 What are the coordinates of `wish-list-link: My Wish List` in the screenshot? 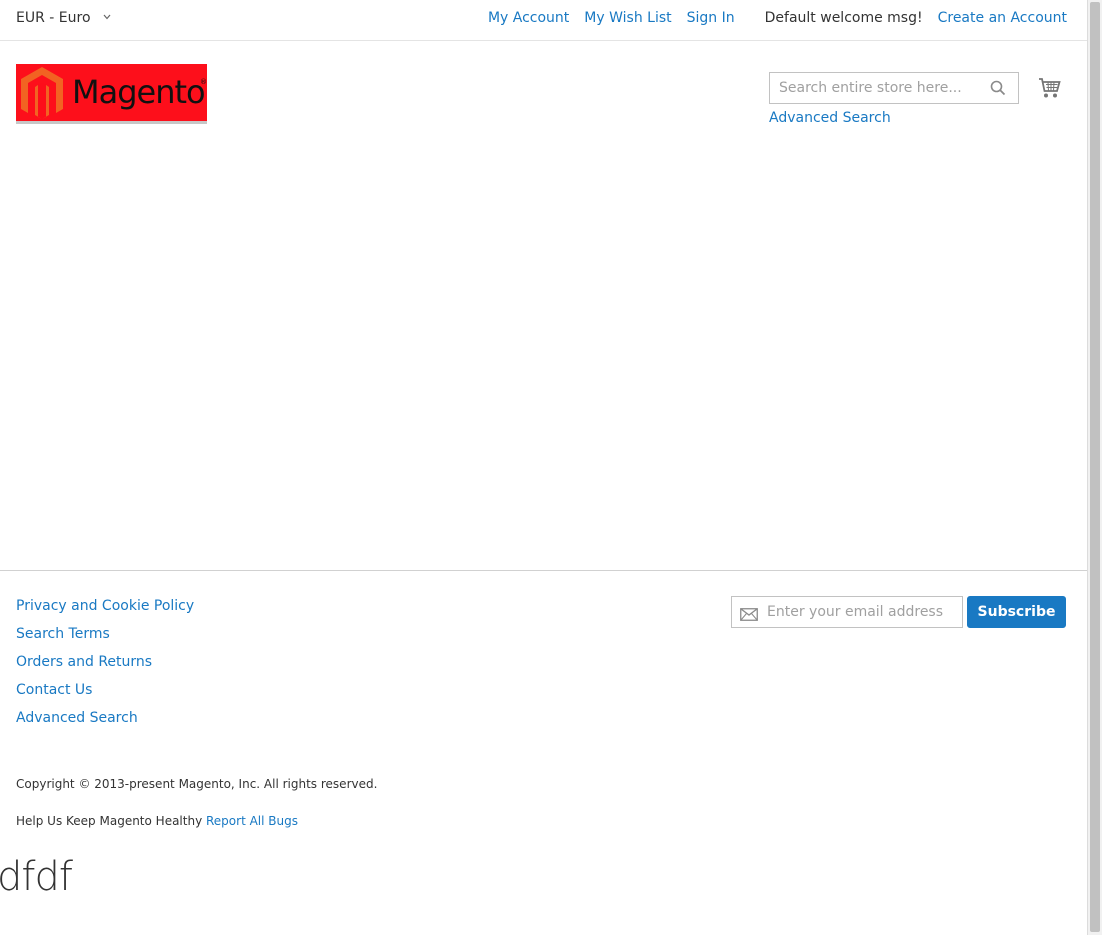 It's located at (627, 18).